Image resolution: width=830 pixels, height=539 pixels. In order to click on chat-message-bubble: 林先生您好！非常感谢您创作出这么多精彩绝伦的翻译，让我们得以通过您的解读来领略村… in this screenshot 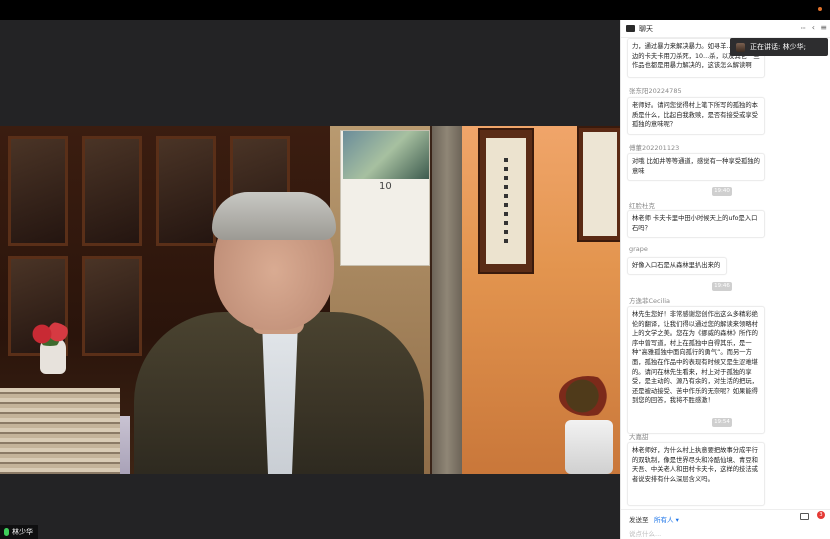, I will do `click(696, 370)`.